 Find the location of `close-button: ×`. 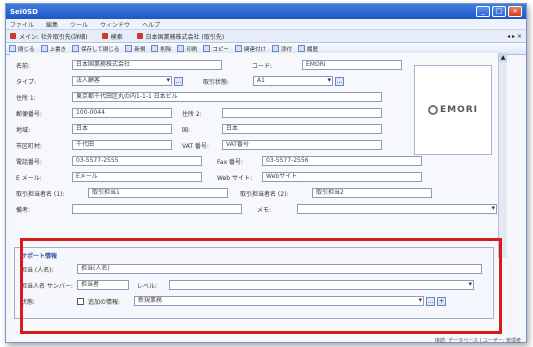

close-button: × is located at coordinates (515, 11).